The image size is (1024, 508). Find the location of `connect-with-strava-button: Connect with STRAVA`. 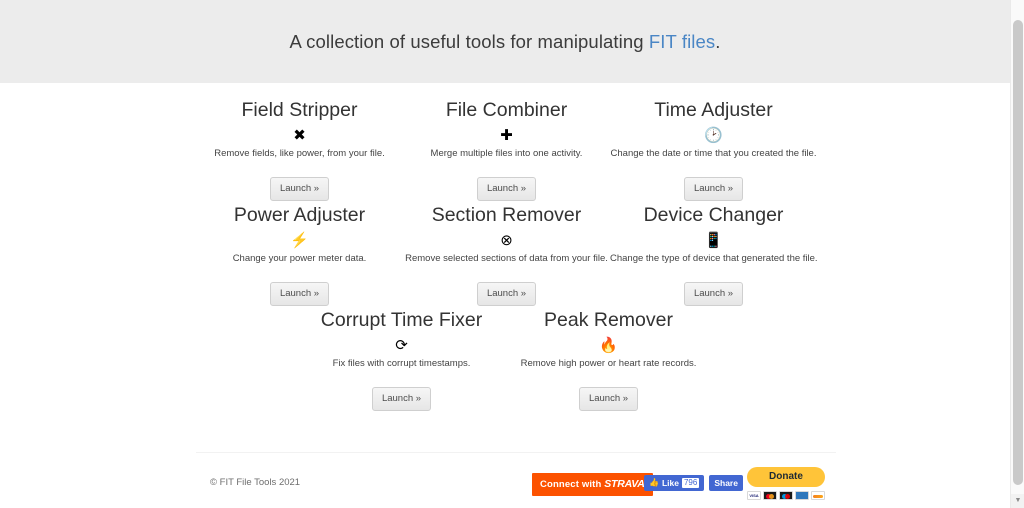

connect-with-strava-button: Connect with STRAVA is located at coordinates (592, 484).